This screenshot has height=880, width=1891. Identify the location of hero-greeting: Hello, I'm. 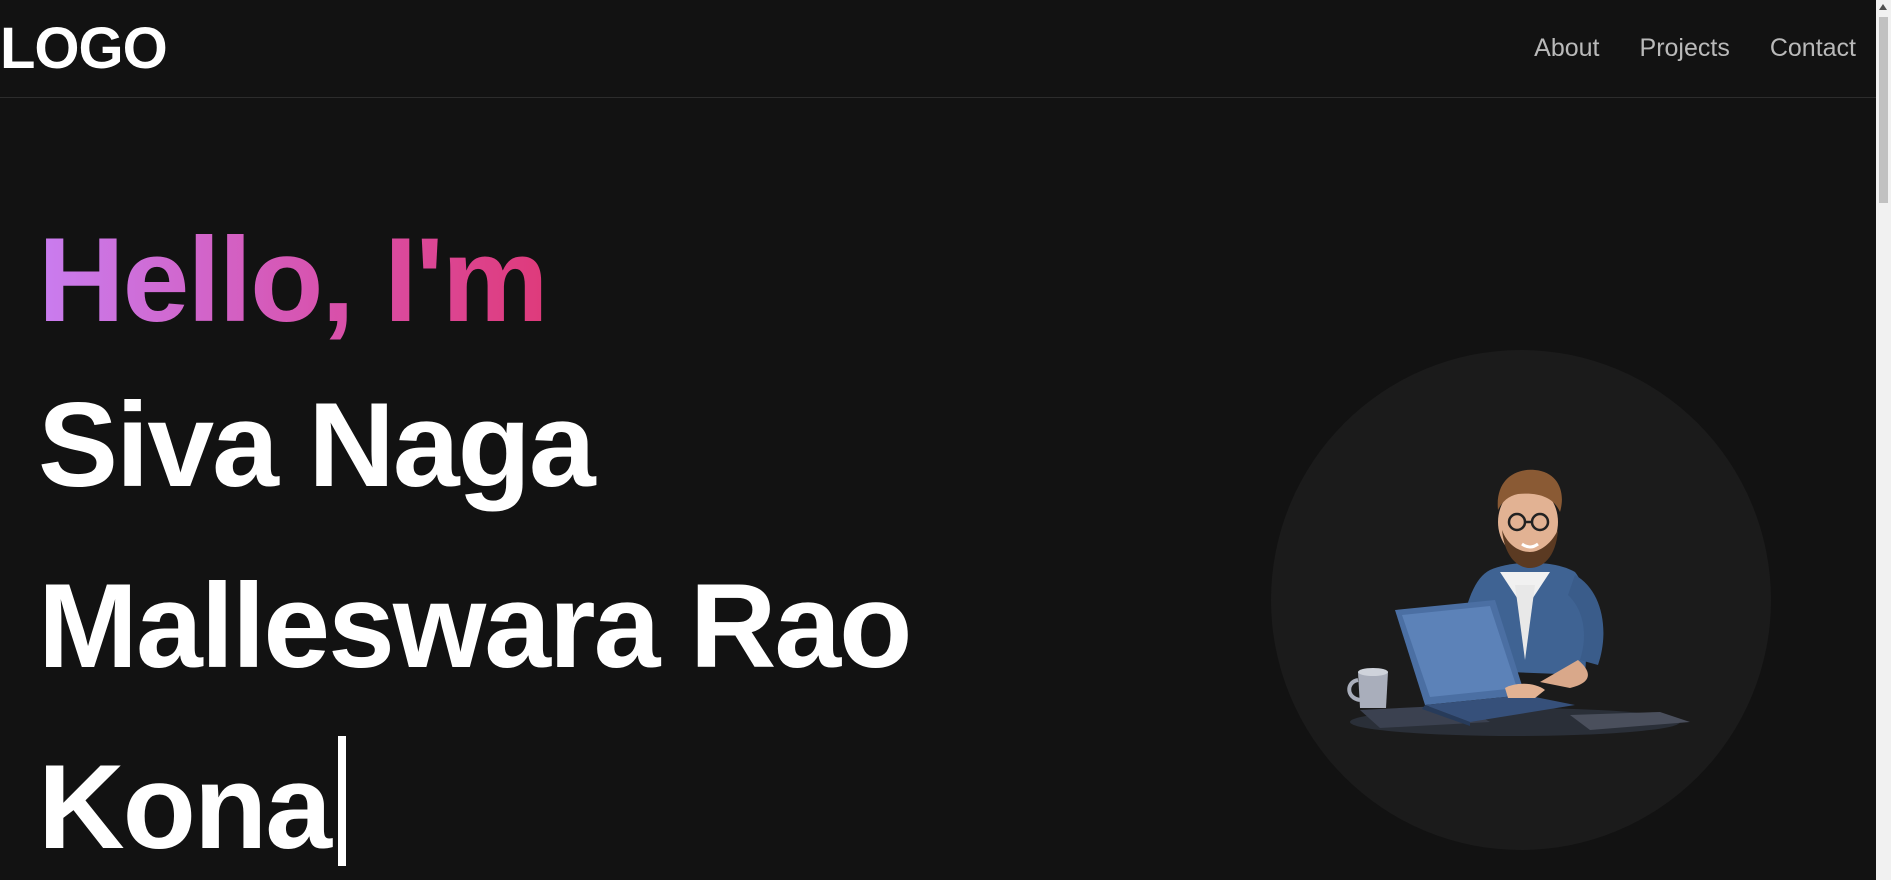
(318, 280).